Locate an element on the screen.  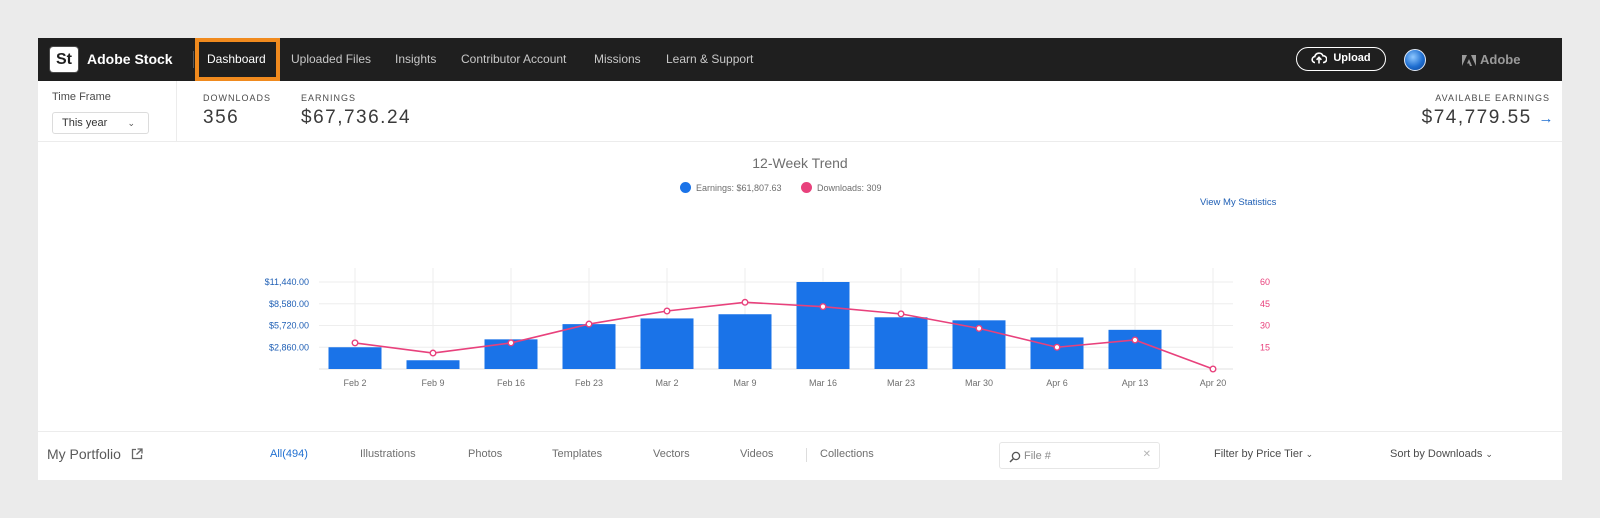
filter-label: Filter by Price Tier is located at coordinates (1258, 454).